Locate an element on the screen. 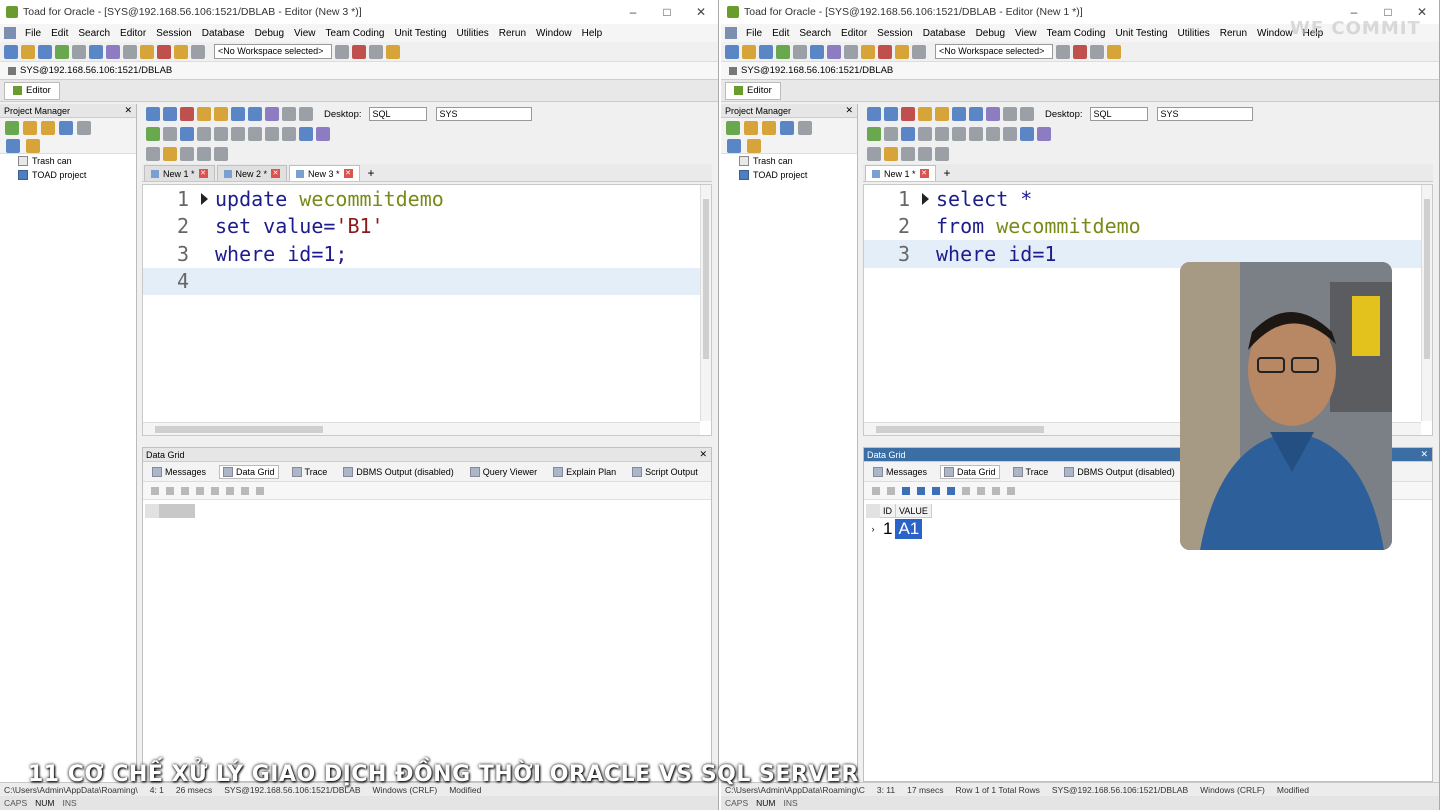  output-tab: Explain Plan is located at coordinates (584, 472).